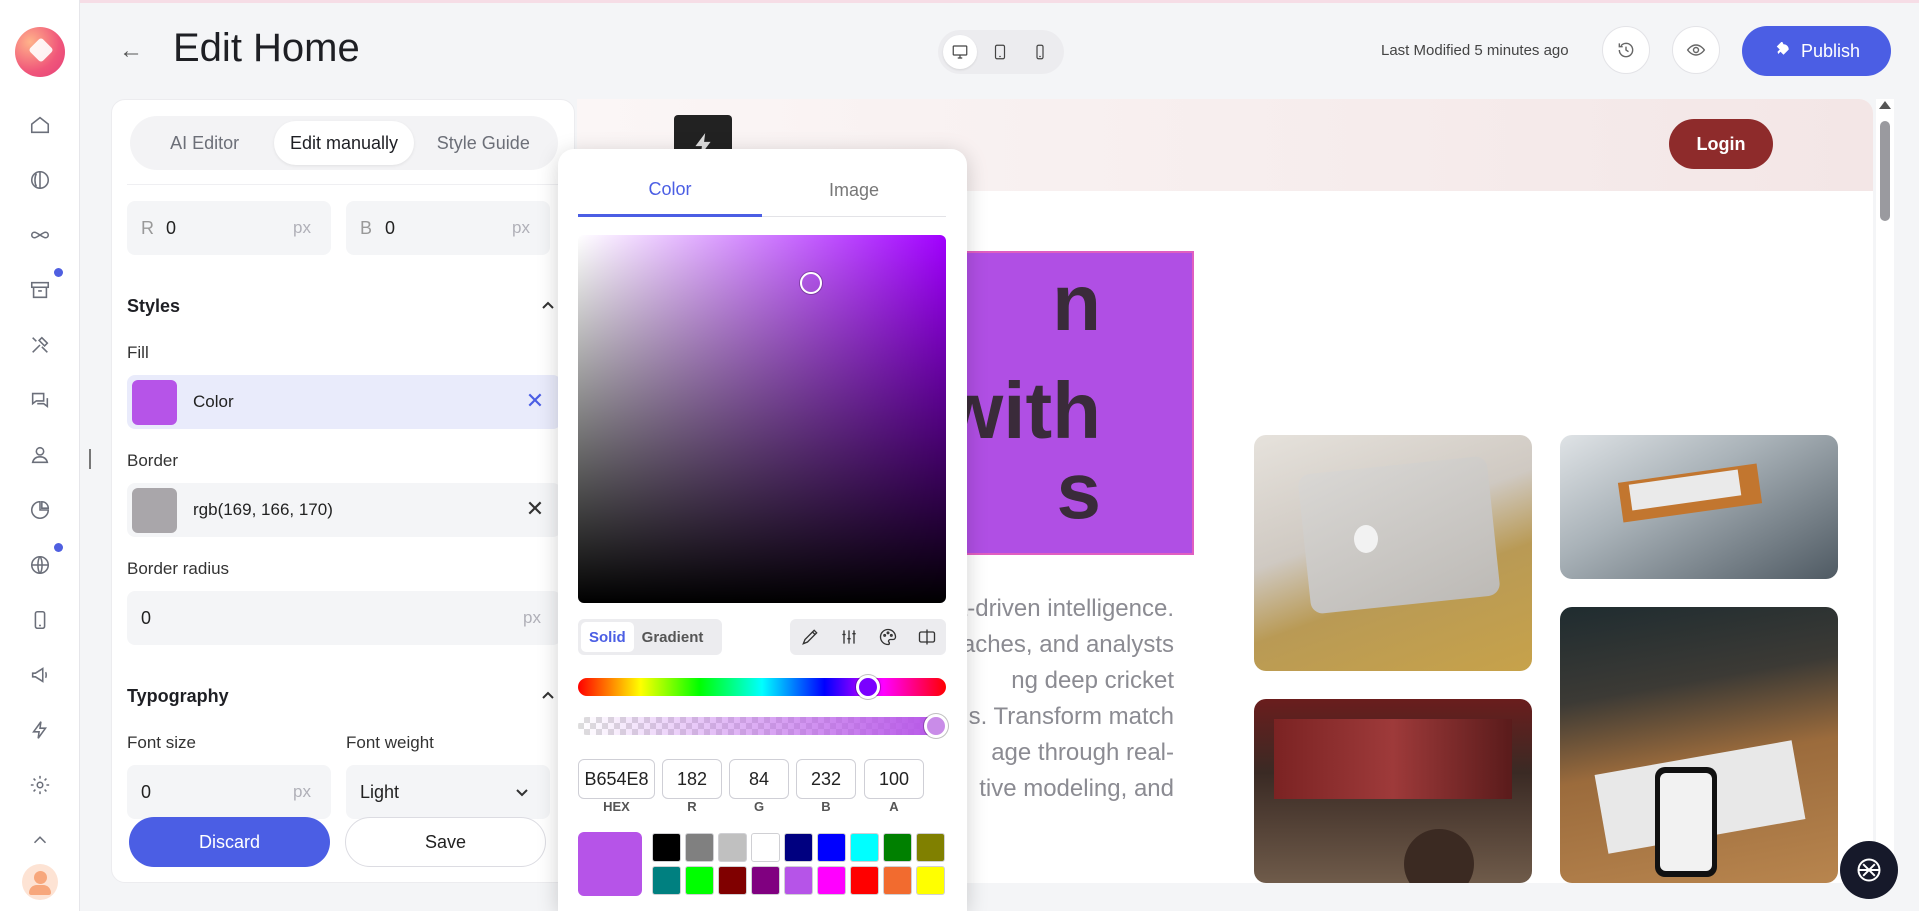  I want to click on publish-button: Publish, so click(1816, 51).